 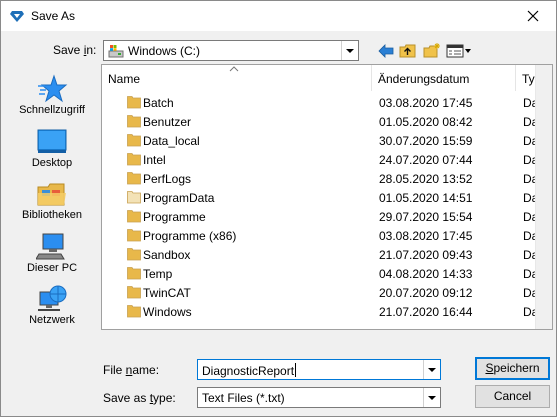 What do you see at coordinates (52, 141) in the screenshot?
I see `desktop-icon` at bounding box center [52, 141].